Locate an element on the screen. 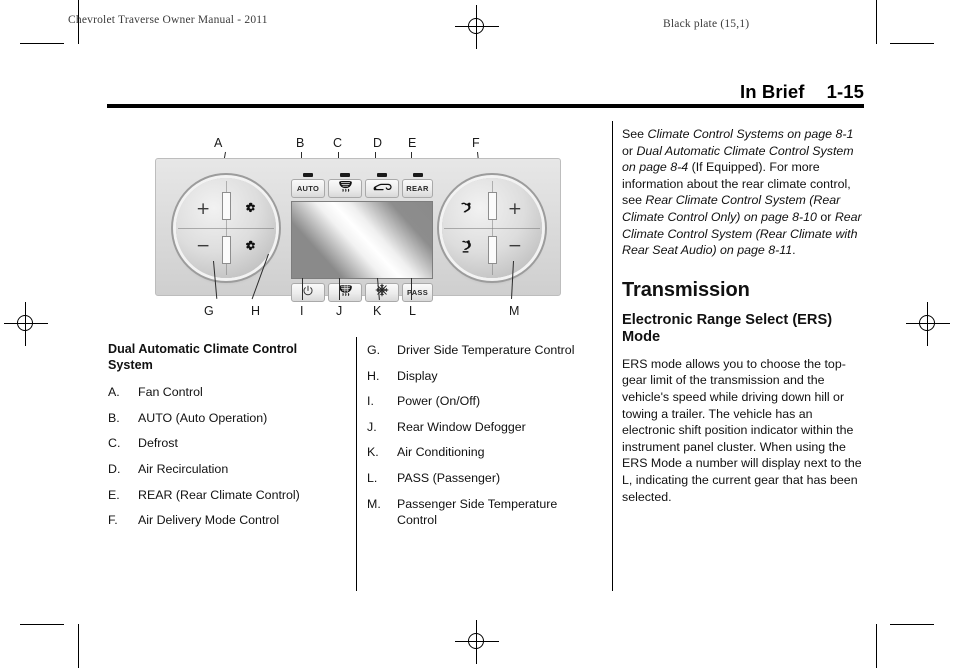 The image size is (954, 668). callout-label-j: J is located at coordinates (339, 311).